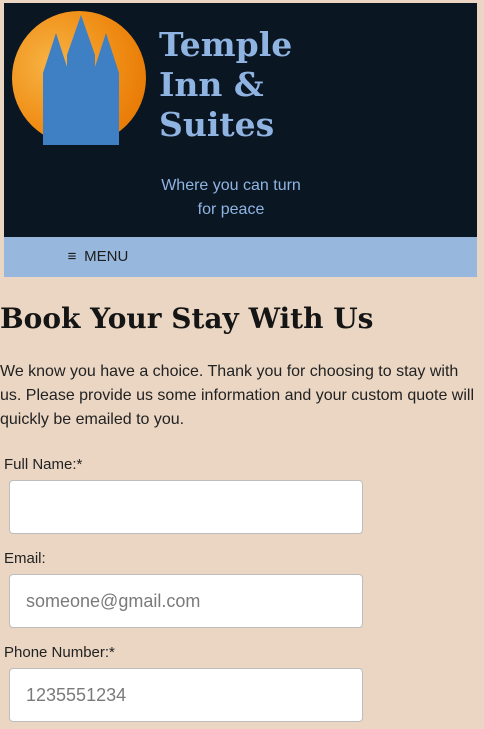 The image size is (484, 729). What do you see at coordinates (217, 124) in the screenshot?
I see `site-title-line: Suites` at bounding box center [217, 124].